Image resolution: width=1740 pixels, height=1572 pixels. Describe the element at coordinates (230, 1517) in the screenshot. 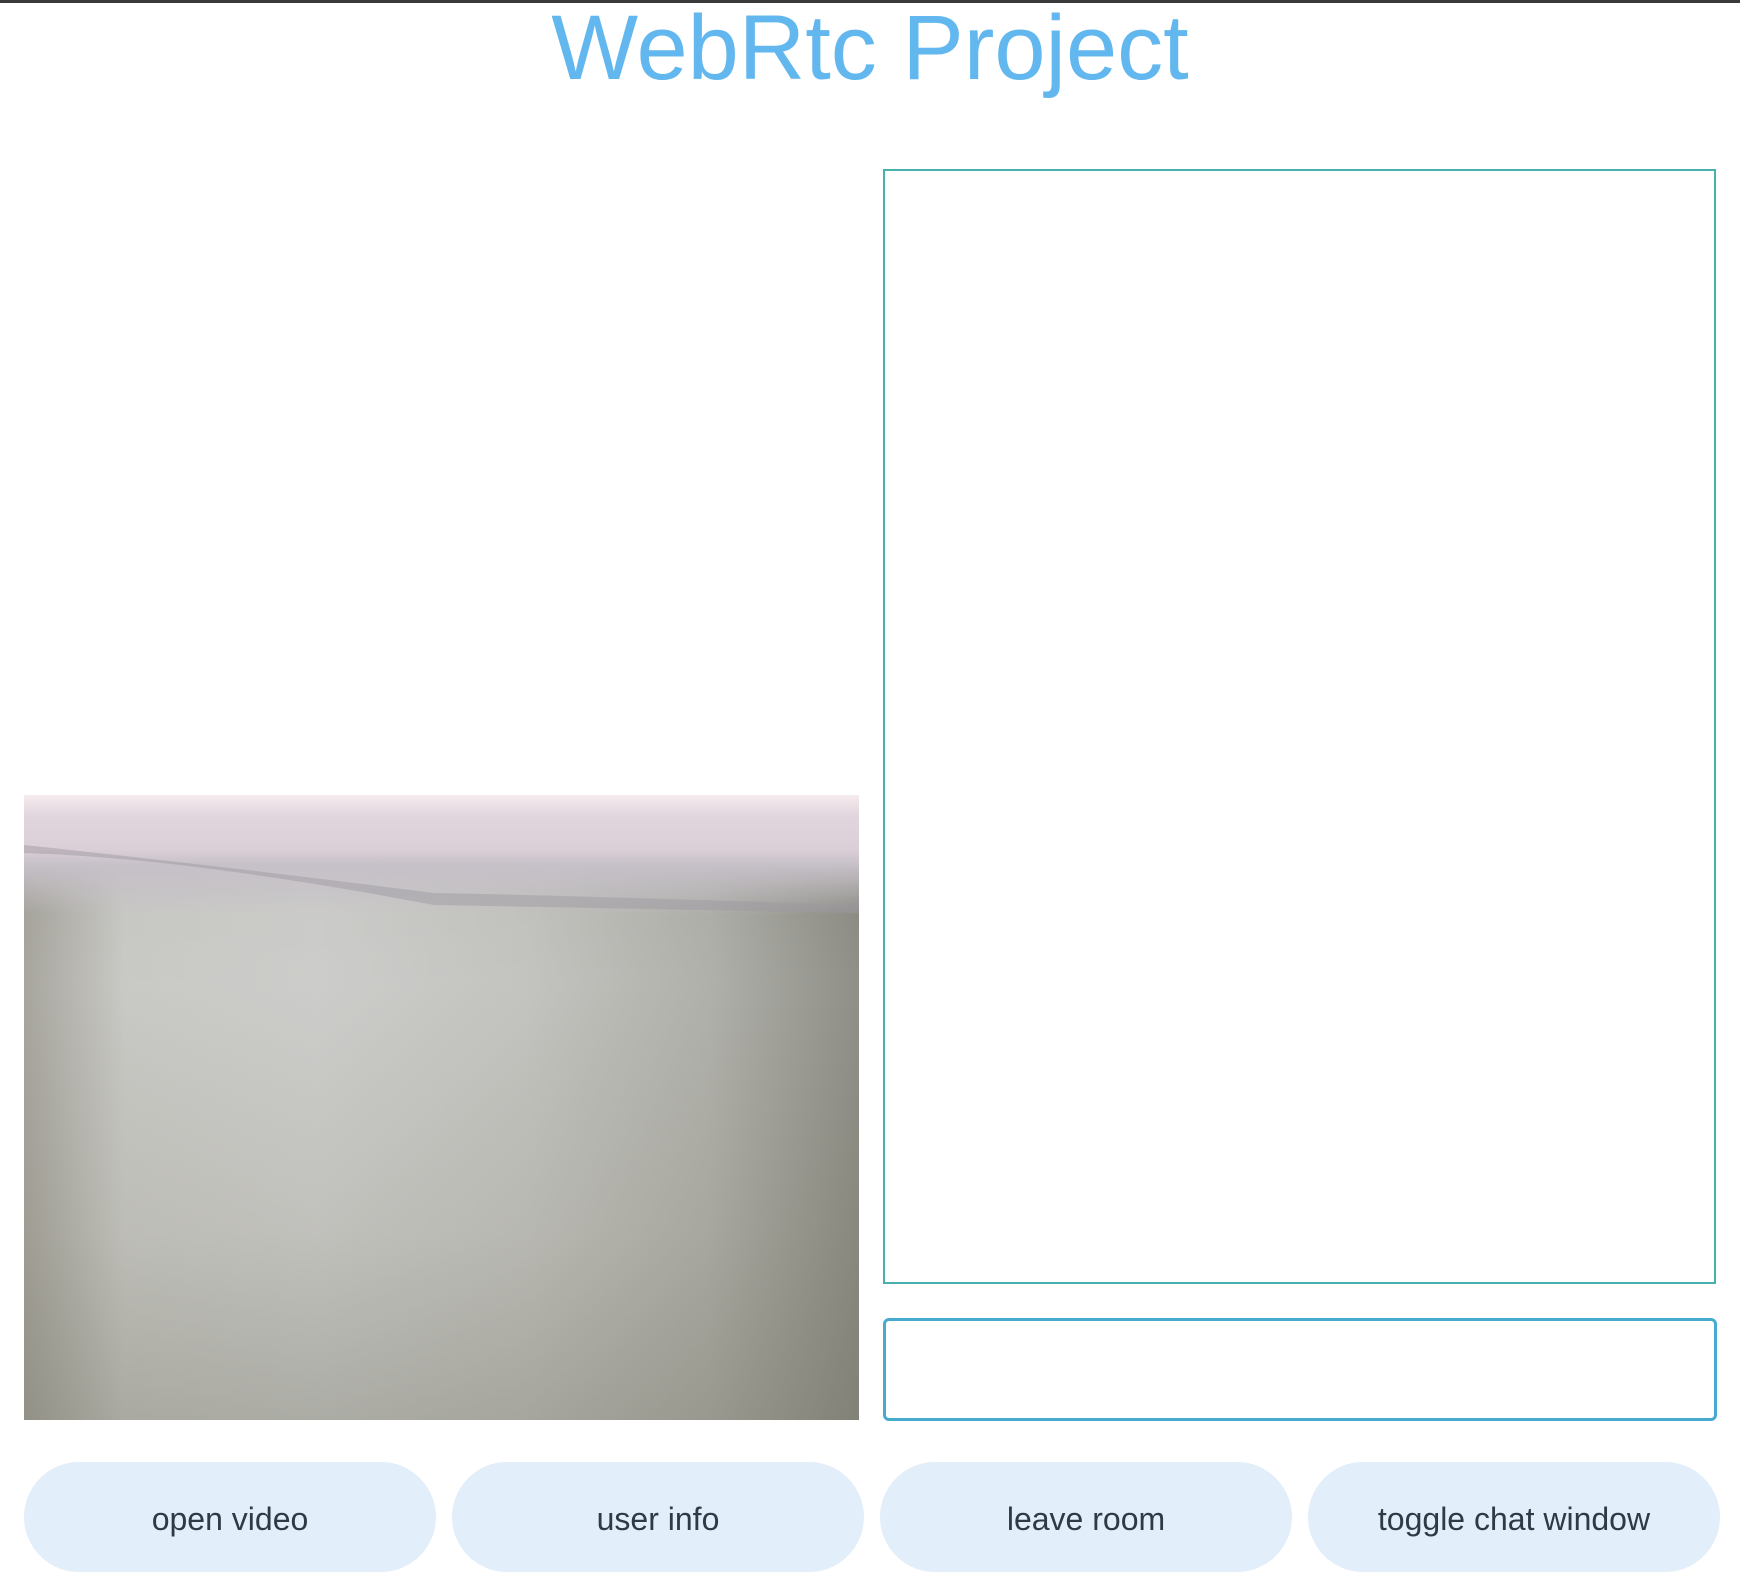

I see `open-video-button: open video` at that location.